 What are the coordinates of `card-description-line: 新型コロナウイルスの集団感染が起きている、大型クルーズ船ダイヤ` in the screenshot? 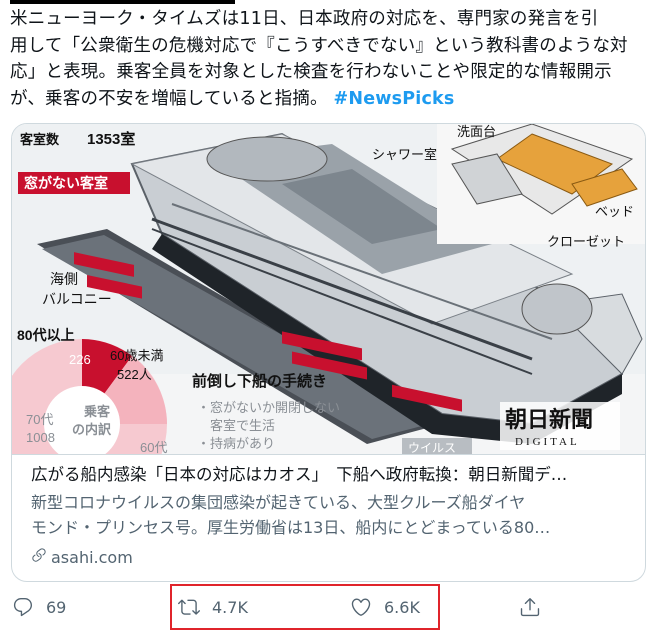 It's located at (278, 502).